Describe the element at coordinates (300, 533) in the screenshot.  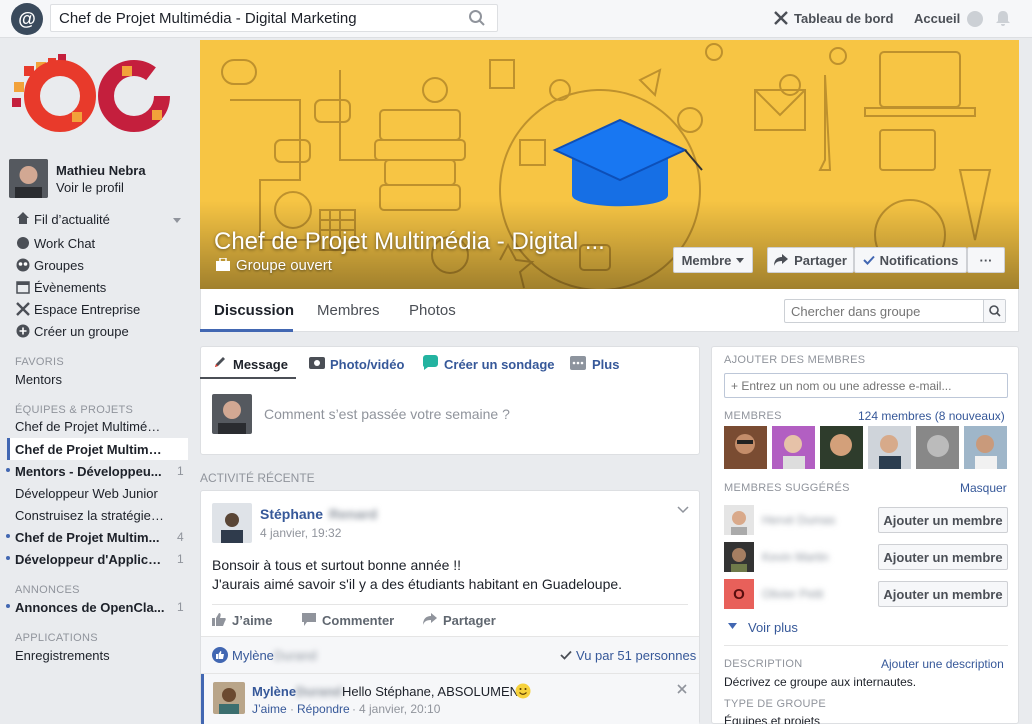
I see `post-date: 4 janvier, 19:32` at that location.